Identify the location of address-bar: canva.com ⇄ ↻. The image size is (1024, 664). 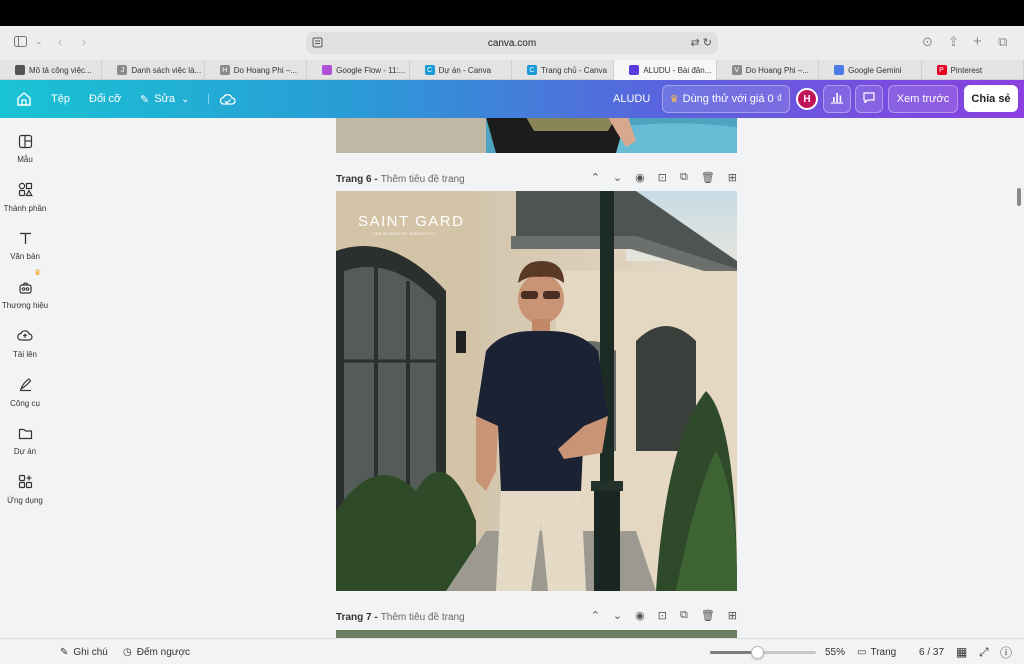
(512, 43).